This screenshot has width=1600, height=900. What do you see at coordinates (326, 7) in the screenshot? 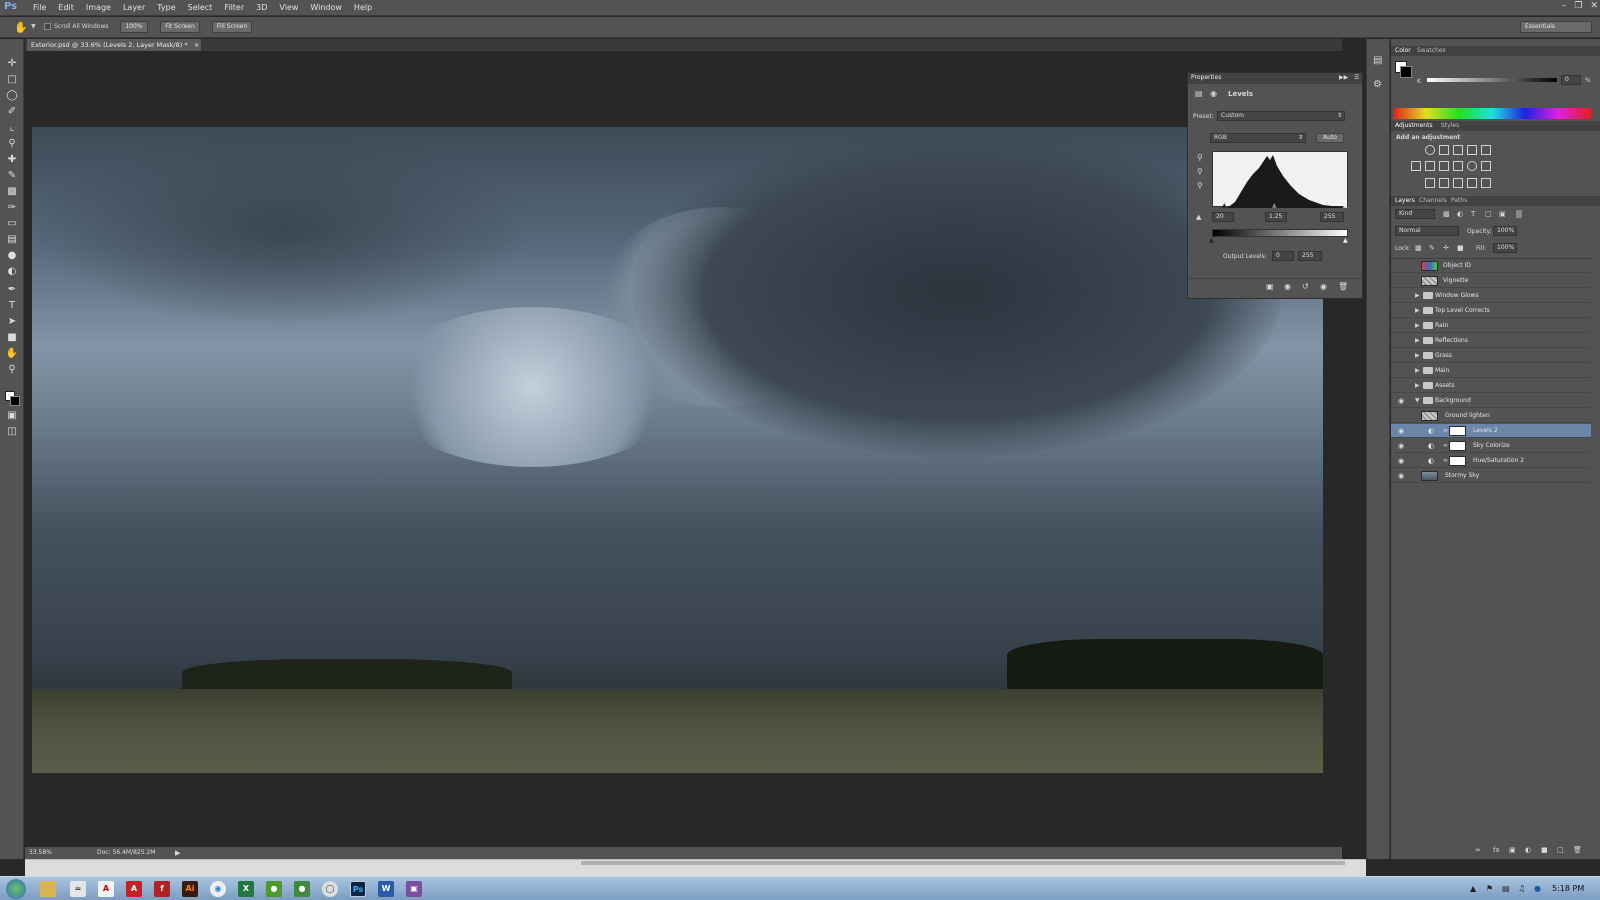
I see `menu-window: Window` at bounding box center [326, 7].